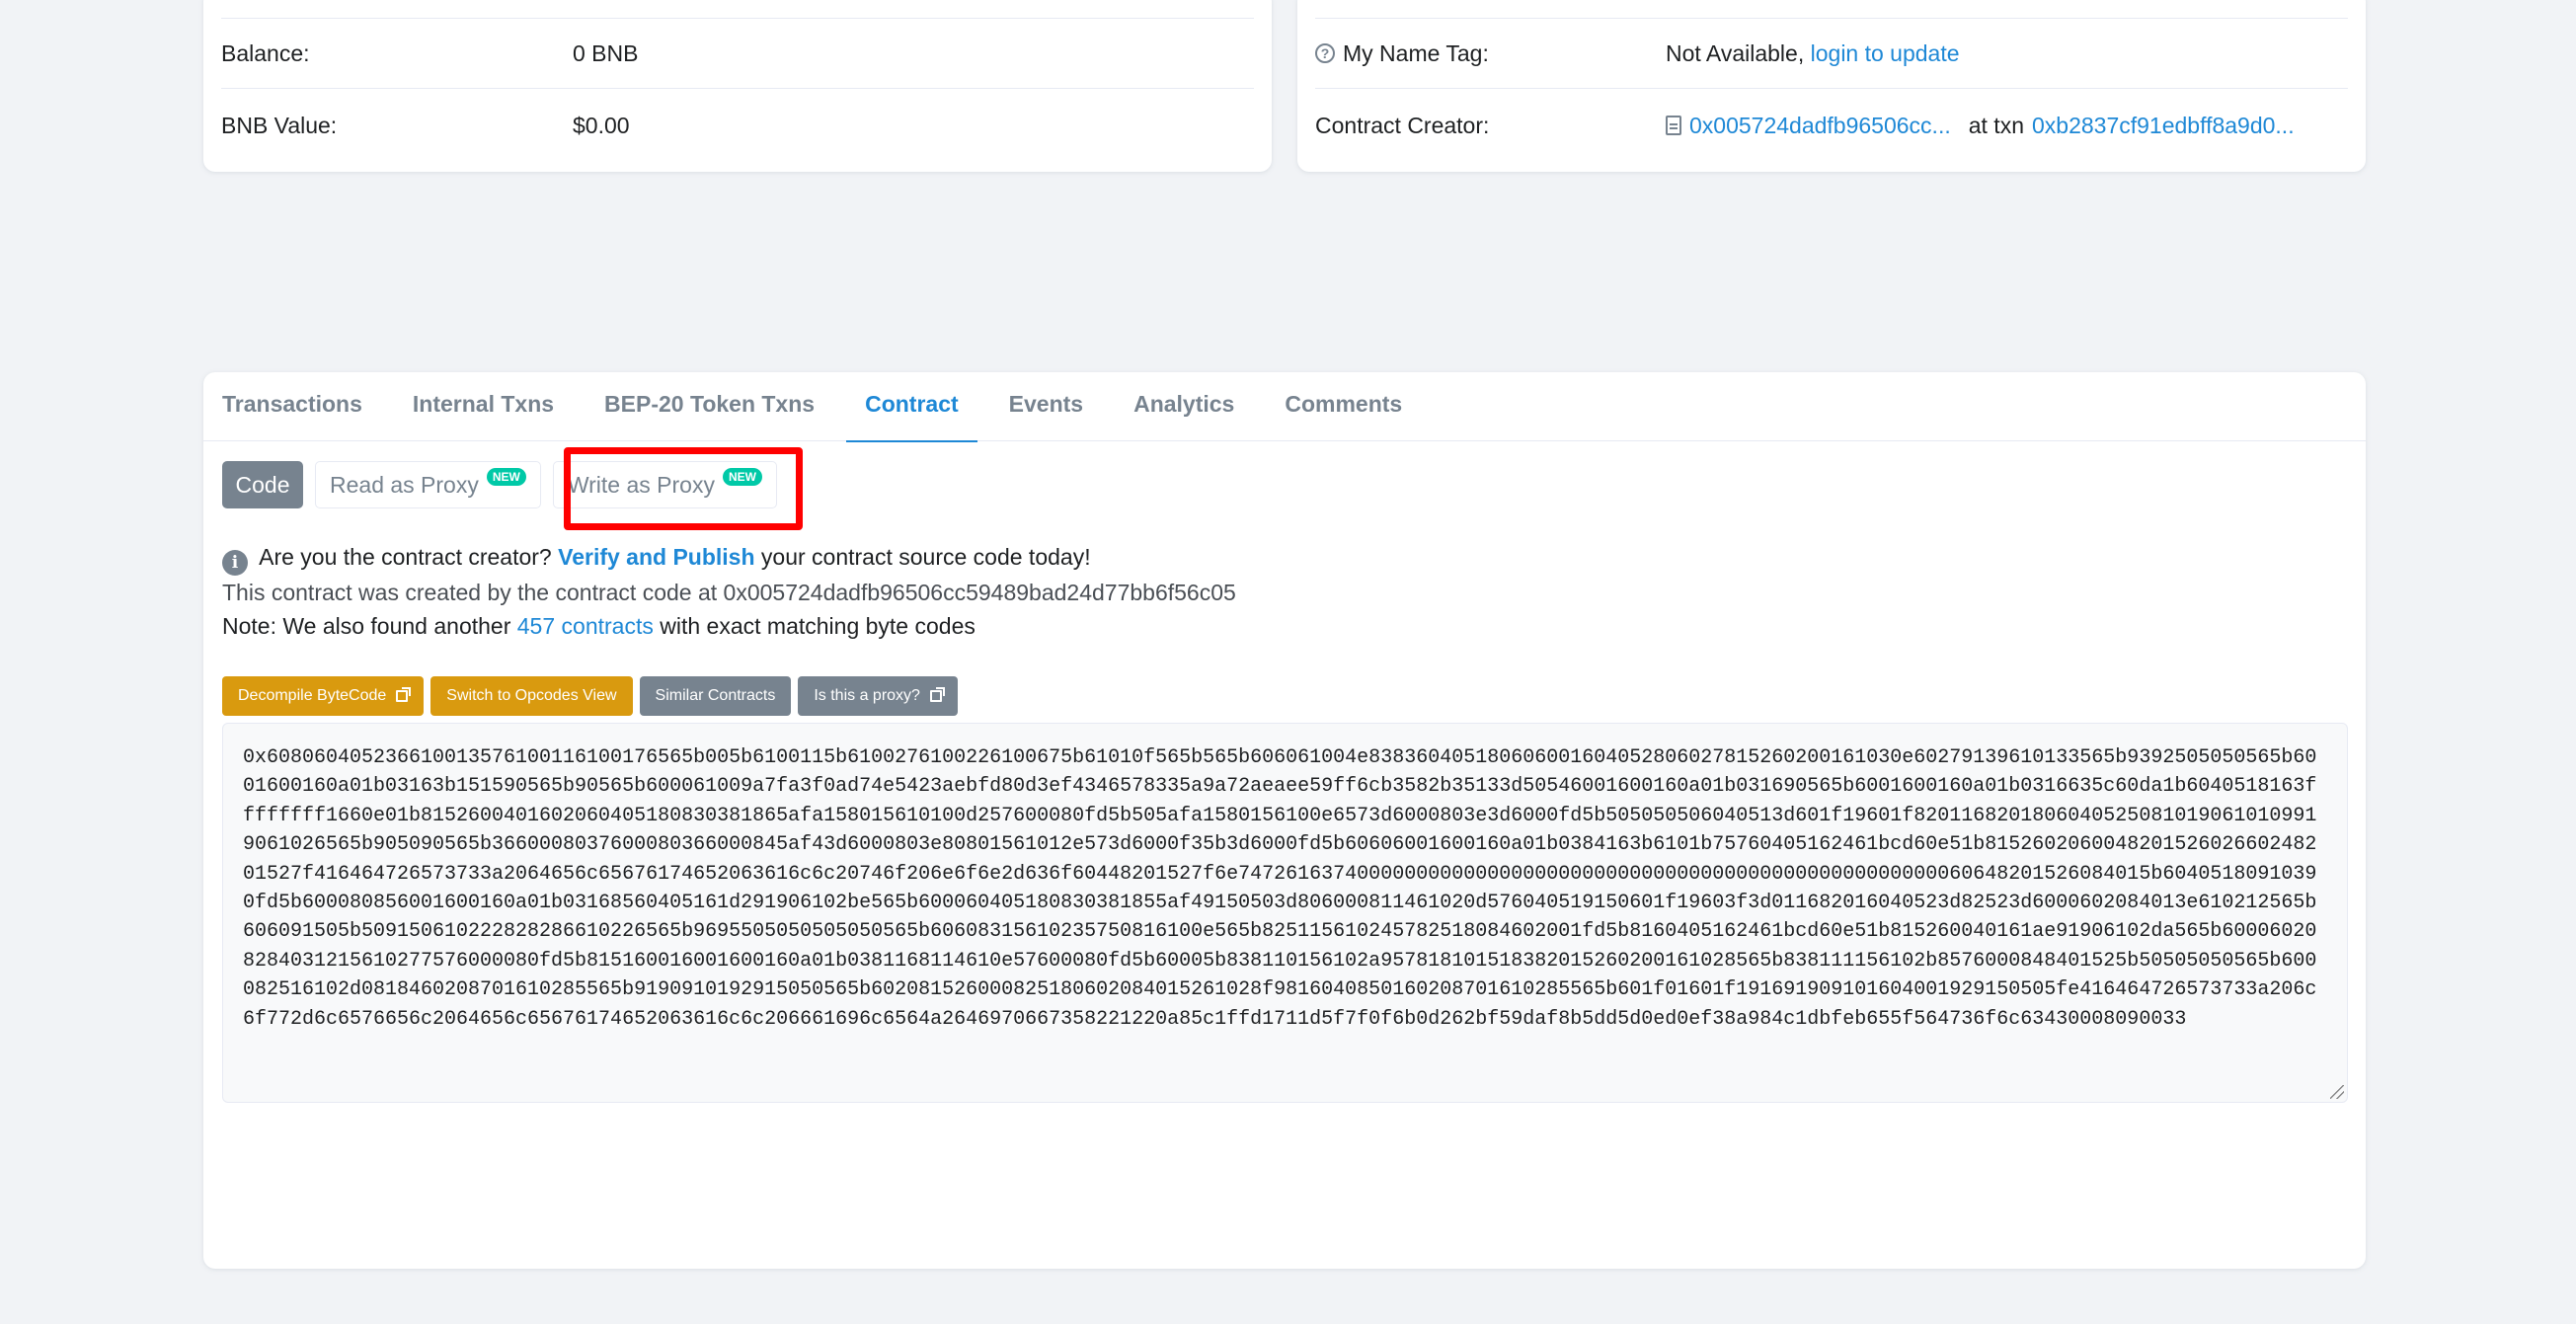  What do you see at coordinates (709, 406) in the screenshot?
I see `tab-bep20-token-txns: BEP-20 Token Txns` at bounding box center [709, 406].